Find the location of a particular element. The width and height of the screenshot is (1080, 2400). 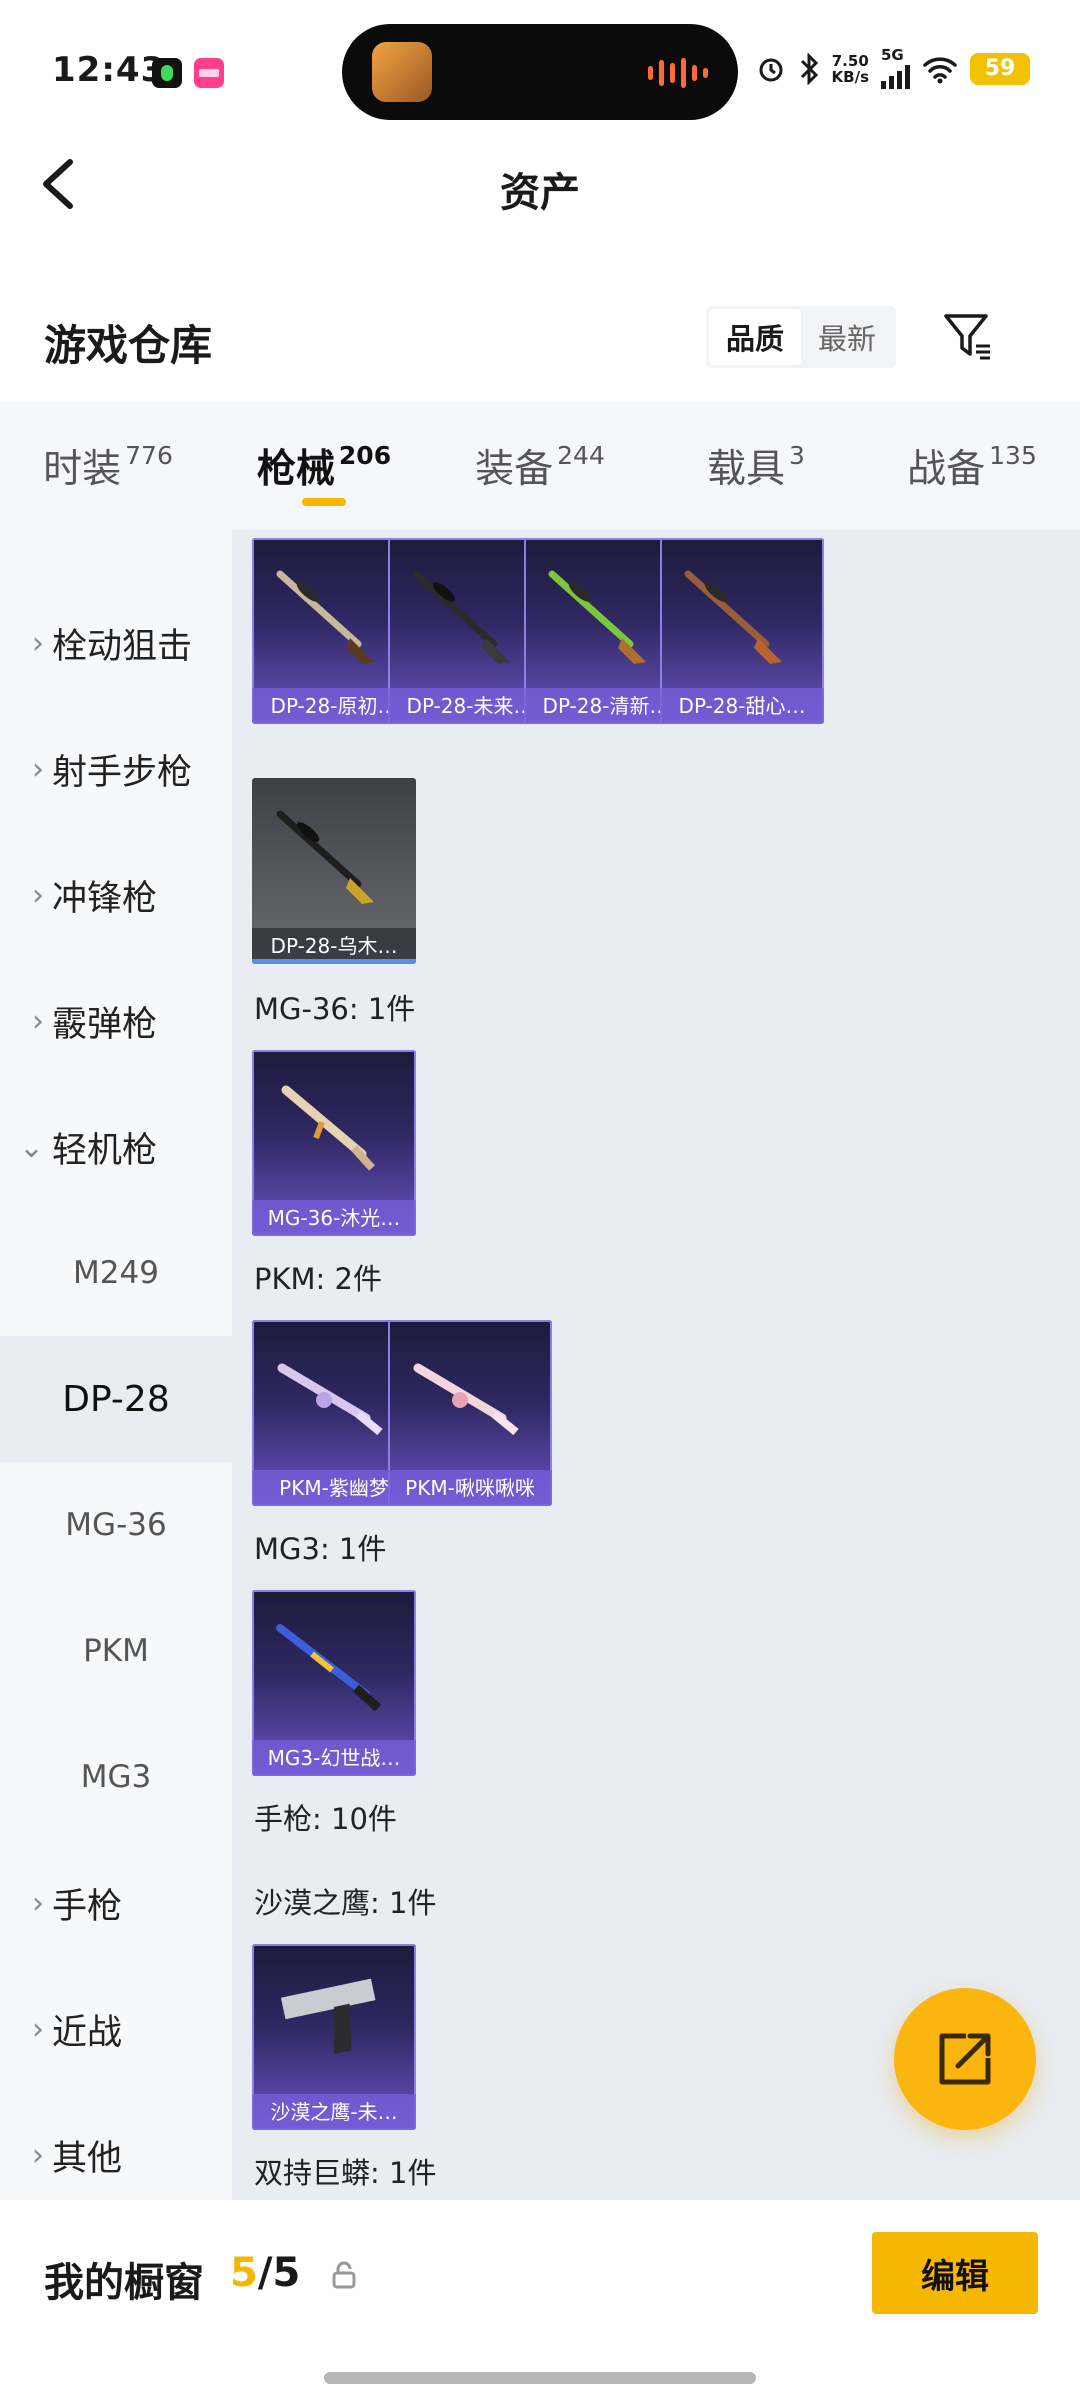

group-label: 沙漠之鹰: 1件 is located at coordinates (345, 1903).